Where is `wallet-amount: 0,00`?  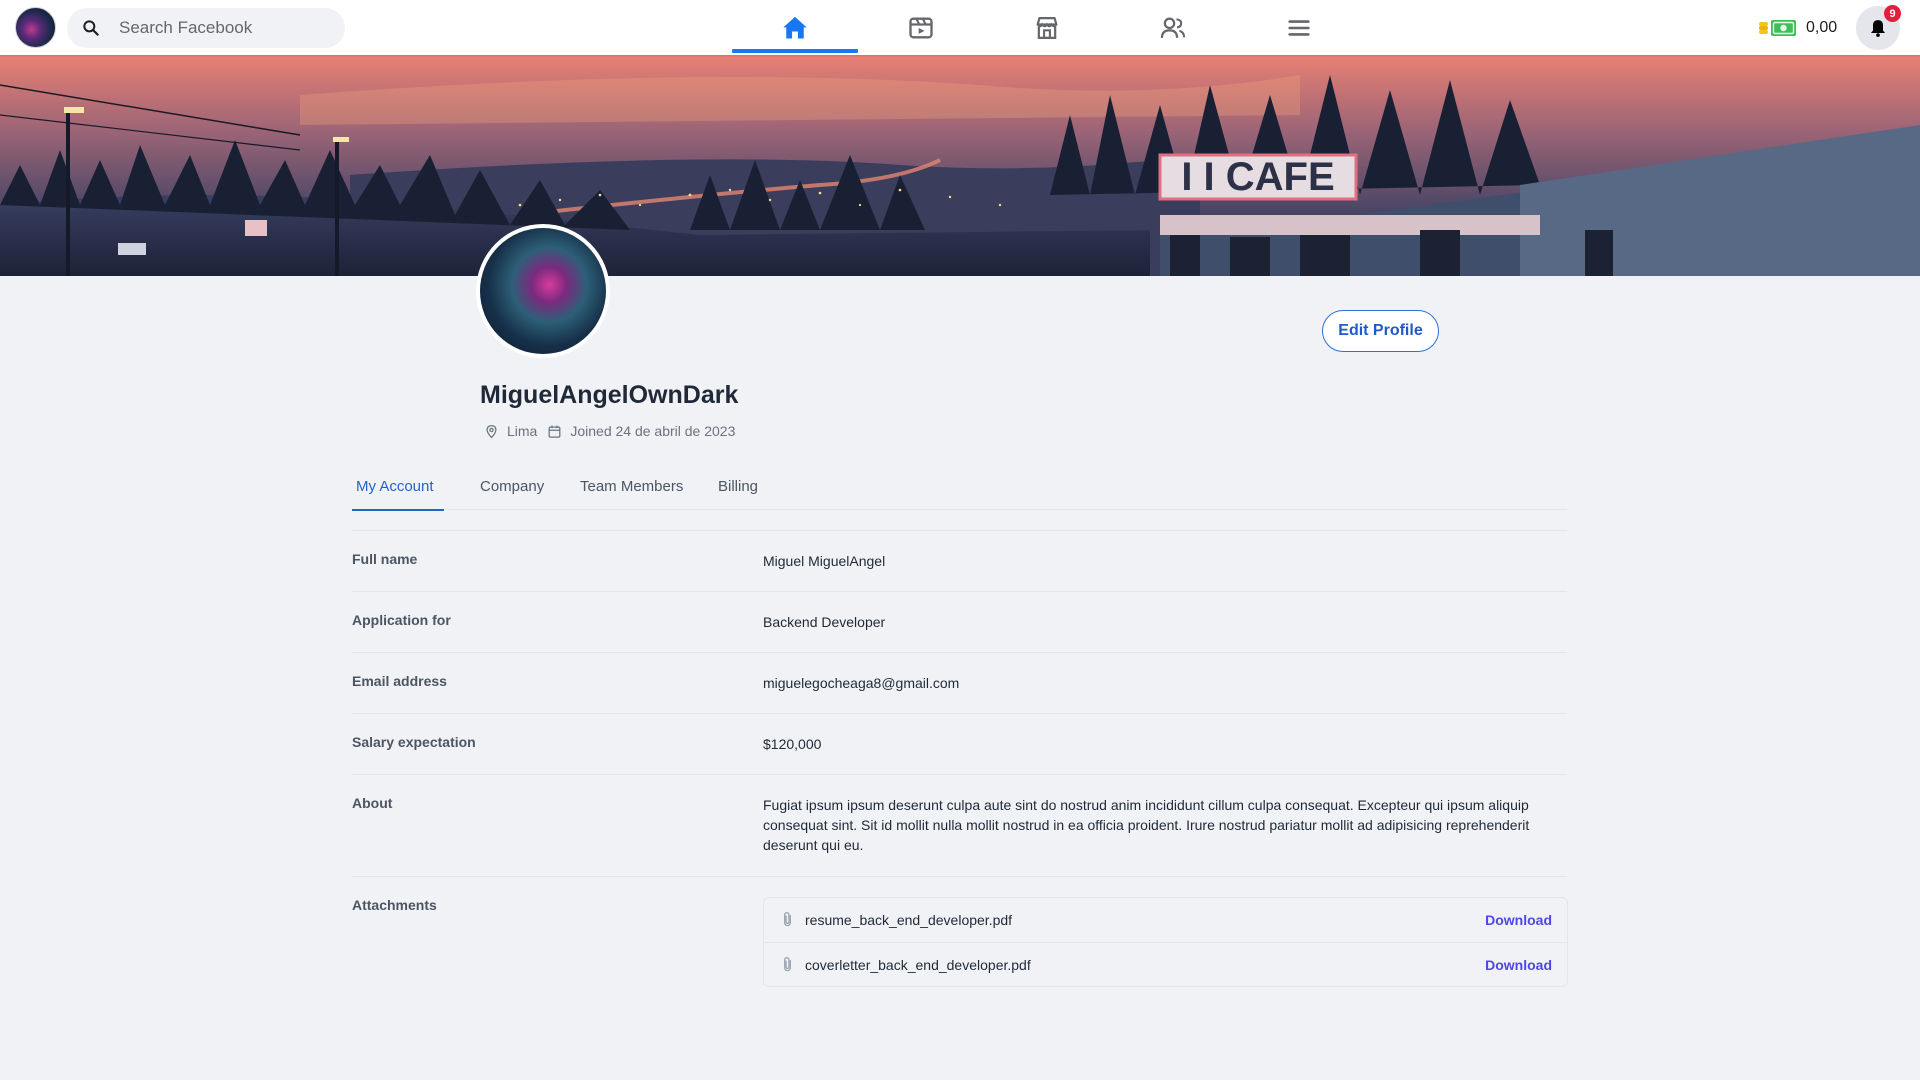 wallet-amount: 0,00 is located at coordinates (1822, 27).